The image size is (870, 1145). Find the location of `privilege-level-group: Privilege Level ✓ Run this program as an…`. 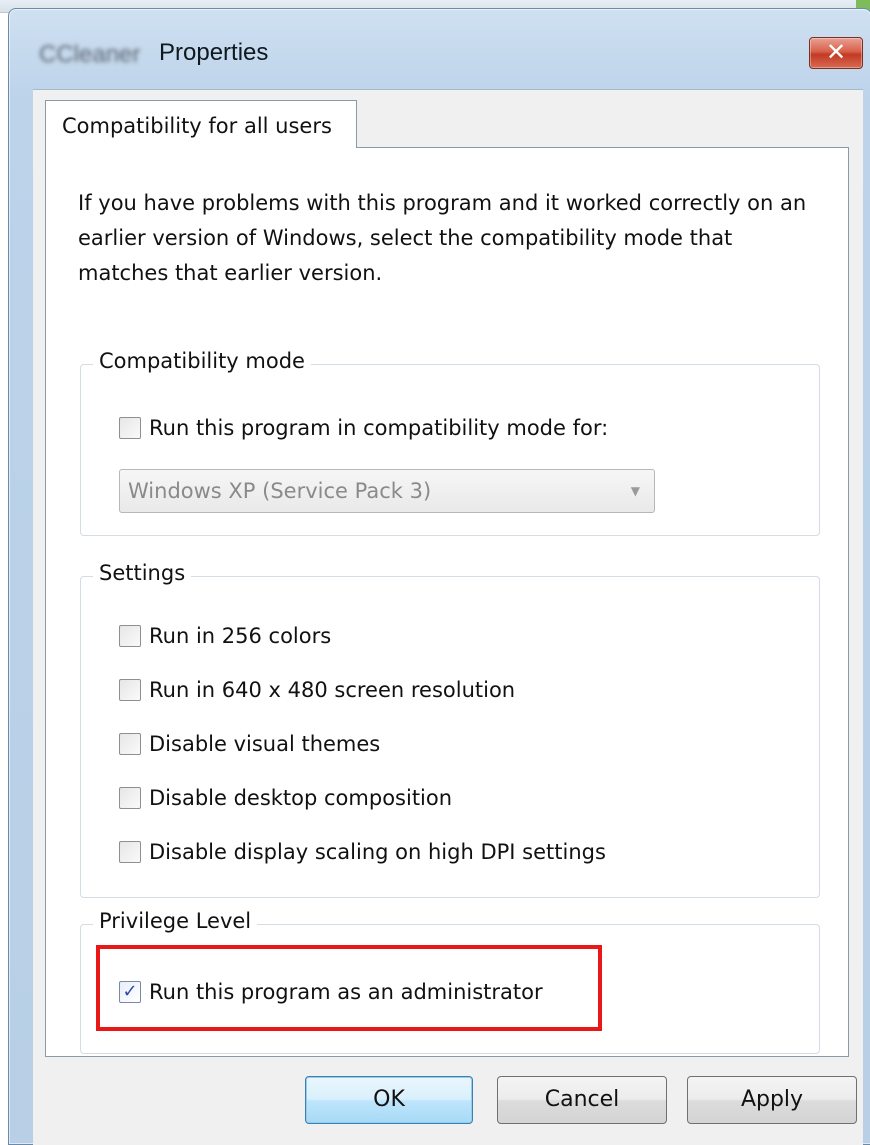

privilege-level-group: Privilege Level ✓ Run this program as an… is located at coordinates (450, 981).